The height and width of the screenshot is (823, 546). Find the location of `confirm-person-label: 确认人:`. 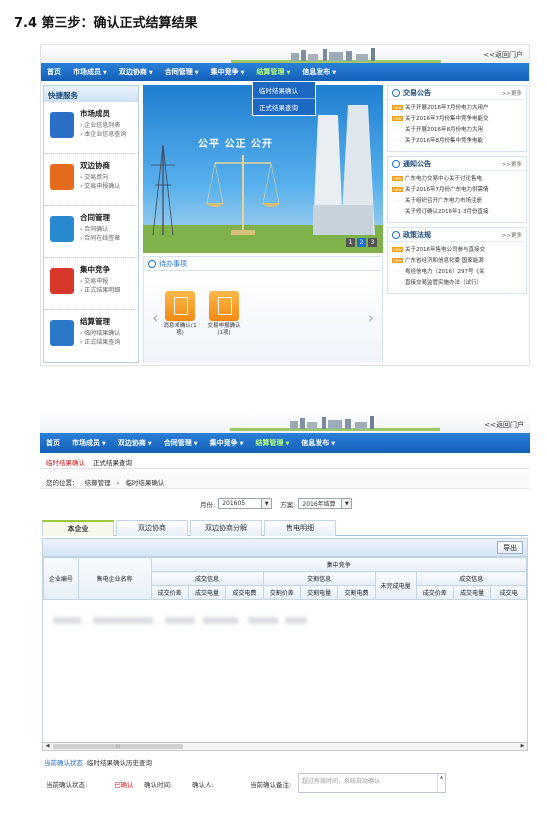

confirm-person-label: 确认人: is located at coordinates (203, 785).